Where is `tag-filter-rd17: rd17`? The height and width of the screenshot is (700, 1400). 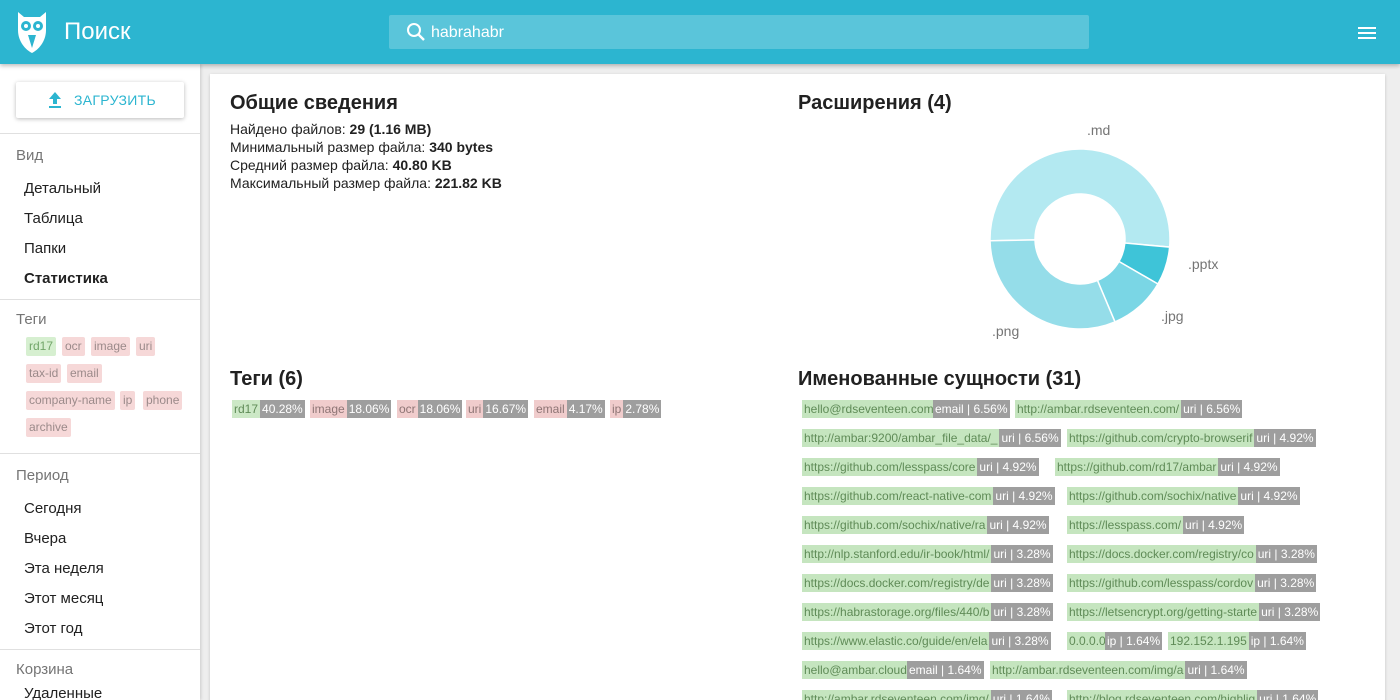
tag-filter-rd17: rd17 is located at coordinates (41, 346).